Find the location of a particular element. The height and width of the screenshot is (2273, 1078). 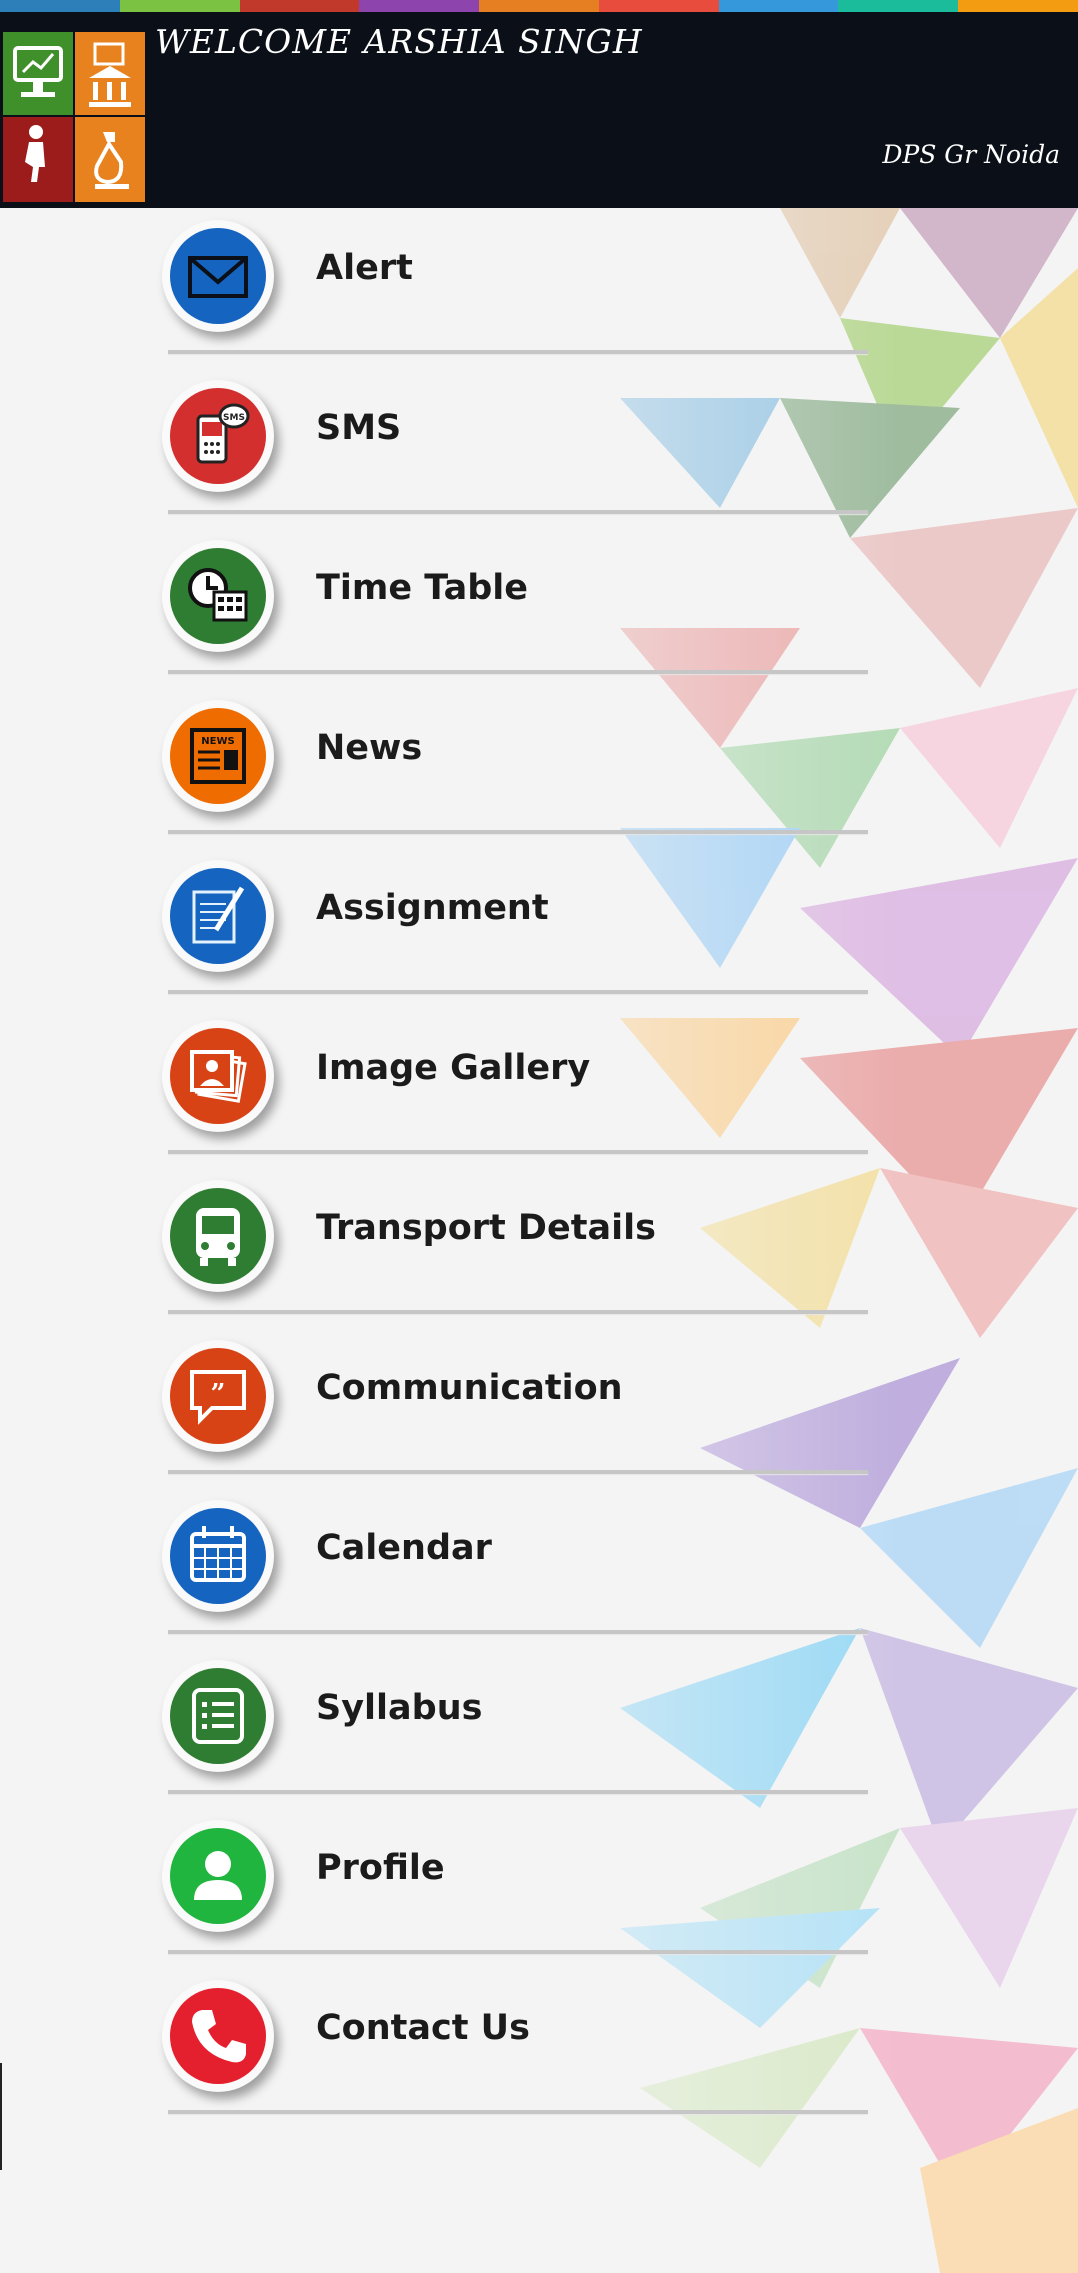

chat-bubble-icon-graphic: ” is located at coordinates (218, 1396).